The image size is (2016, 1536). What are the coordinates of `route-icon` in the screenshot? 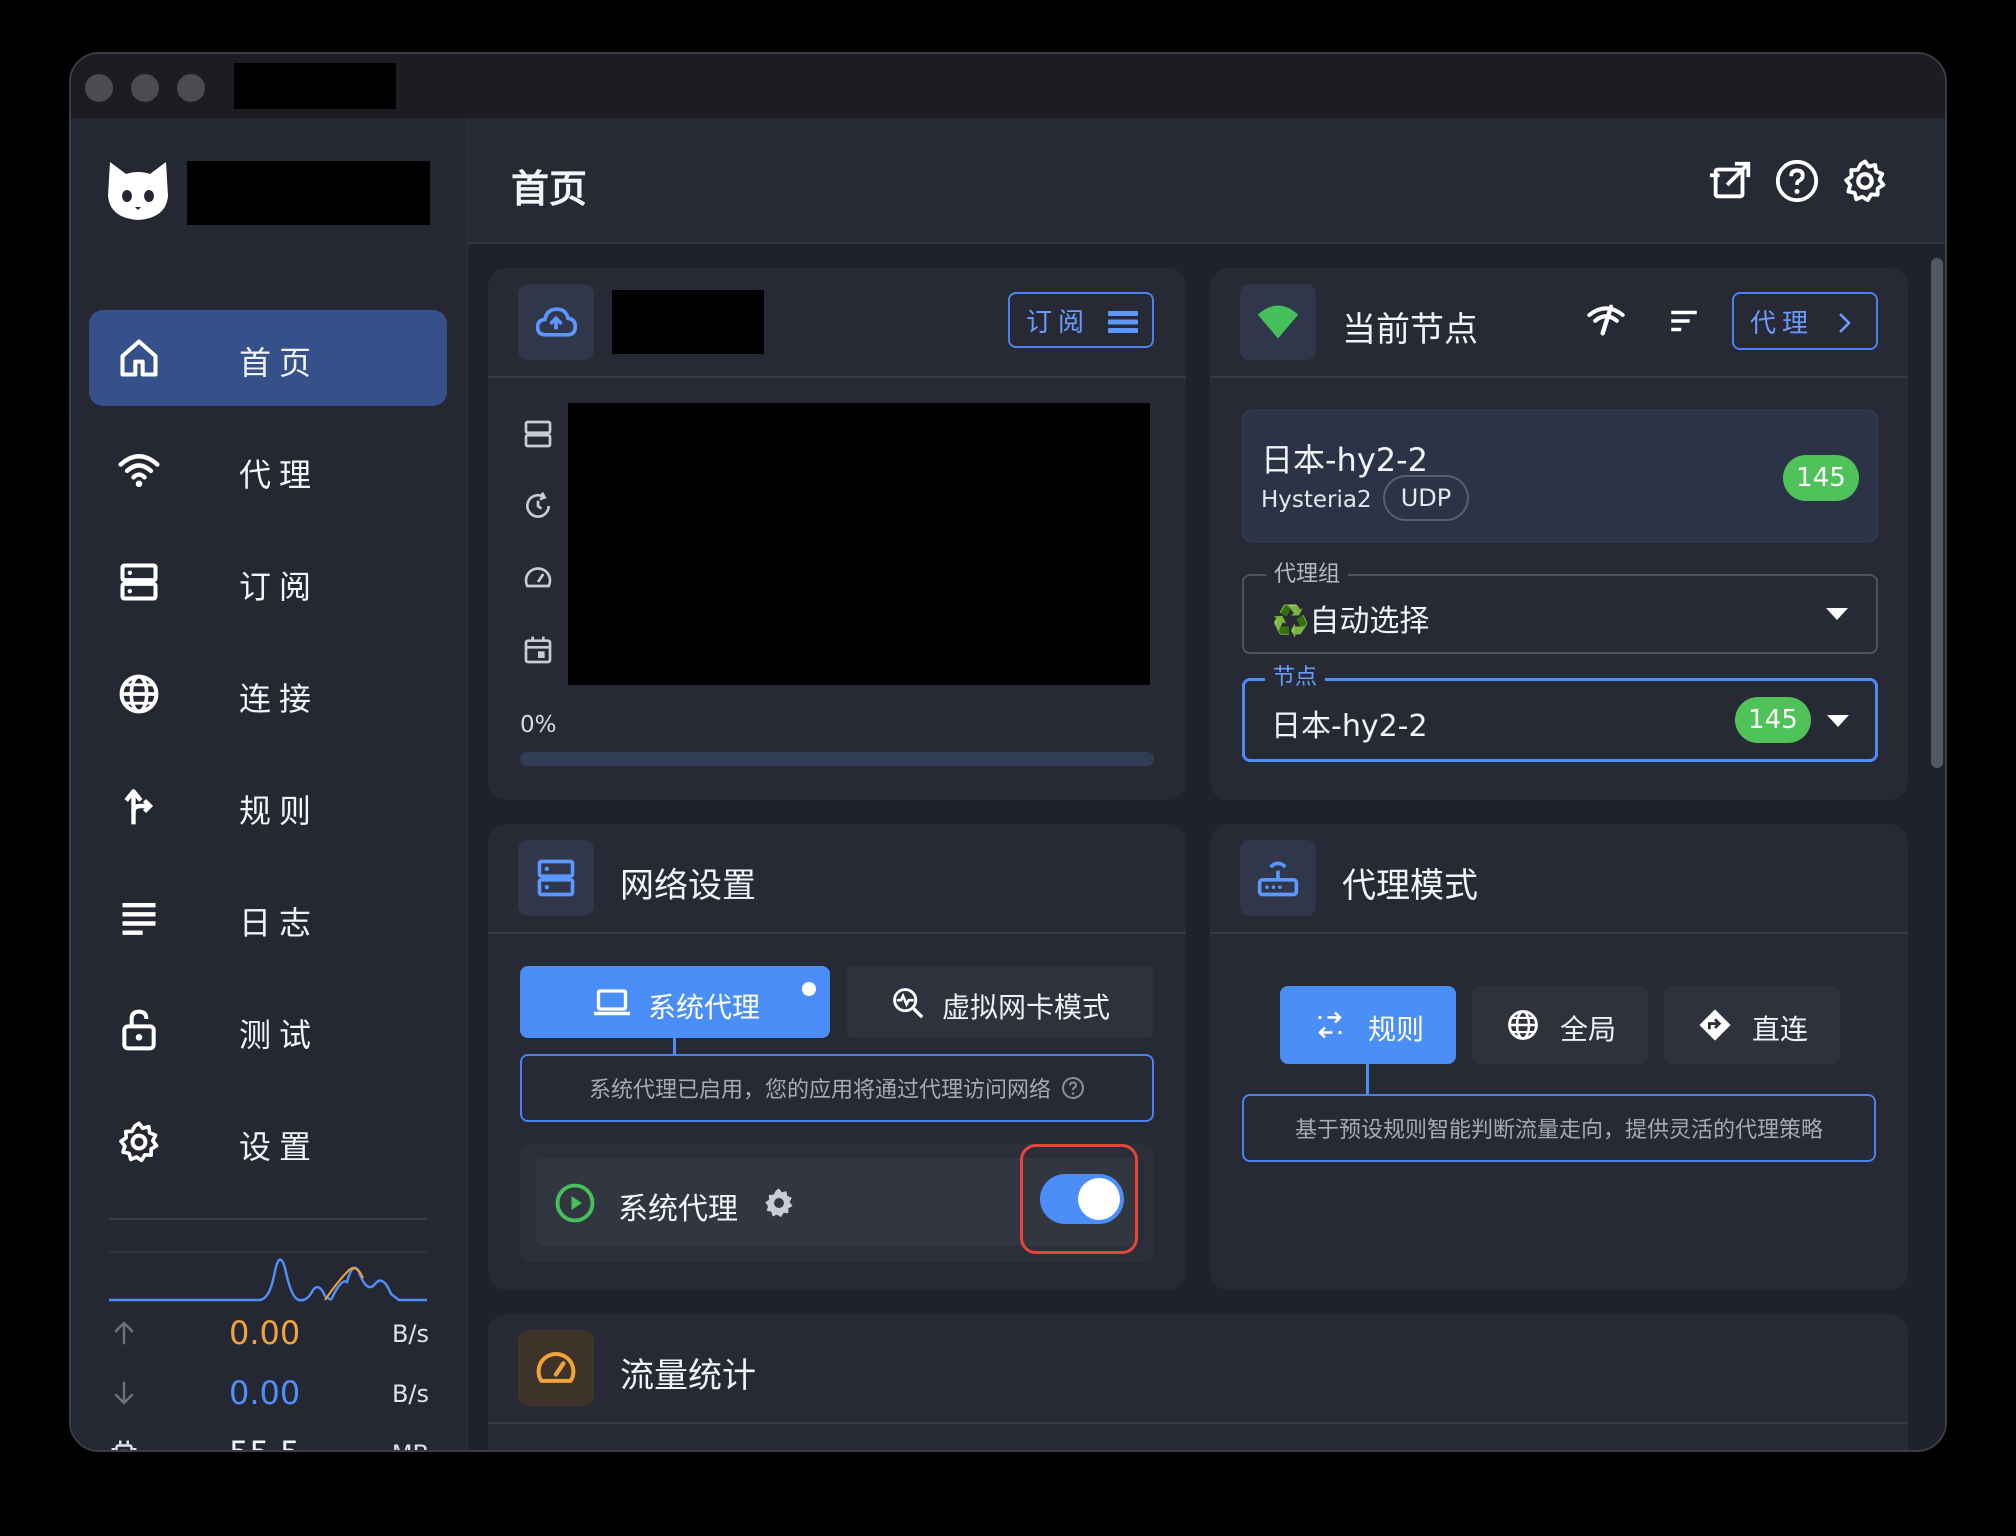 It's located at (139, 807).